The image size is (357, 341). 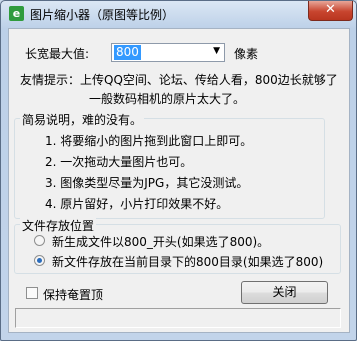 I want to click on max-size-select: 800 ▼, so click(x=168, y=52).